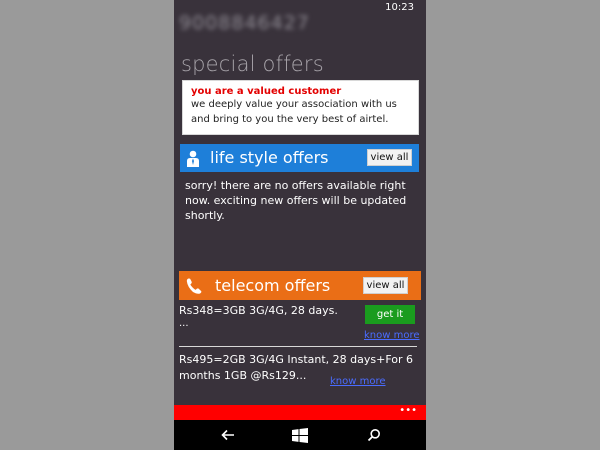 The height and width of the screenshot is (450, 600). I want to click on navigation-bar, so click(300, 435).